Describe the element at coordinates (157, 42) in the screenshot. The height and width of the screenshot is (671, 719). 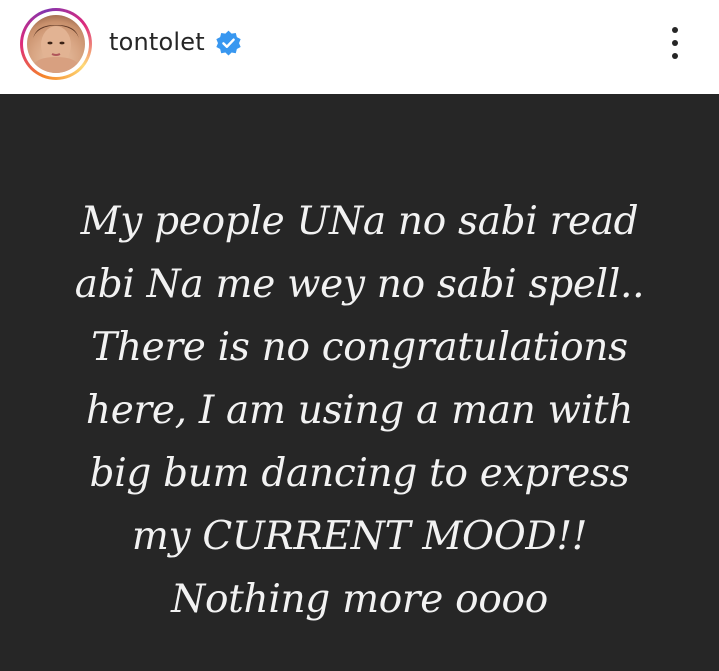
I see `username: tontolet` at that location.